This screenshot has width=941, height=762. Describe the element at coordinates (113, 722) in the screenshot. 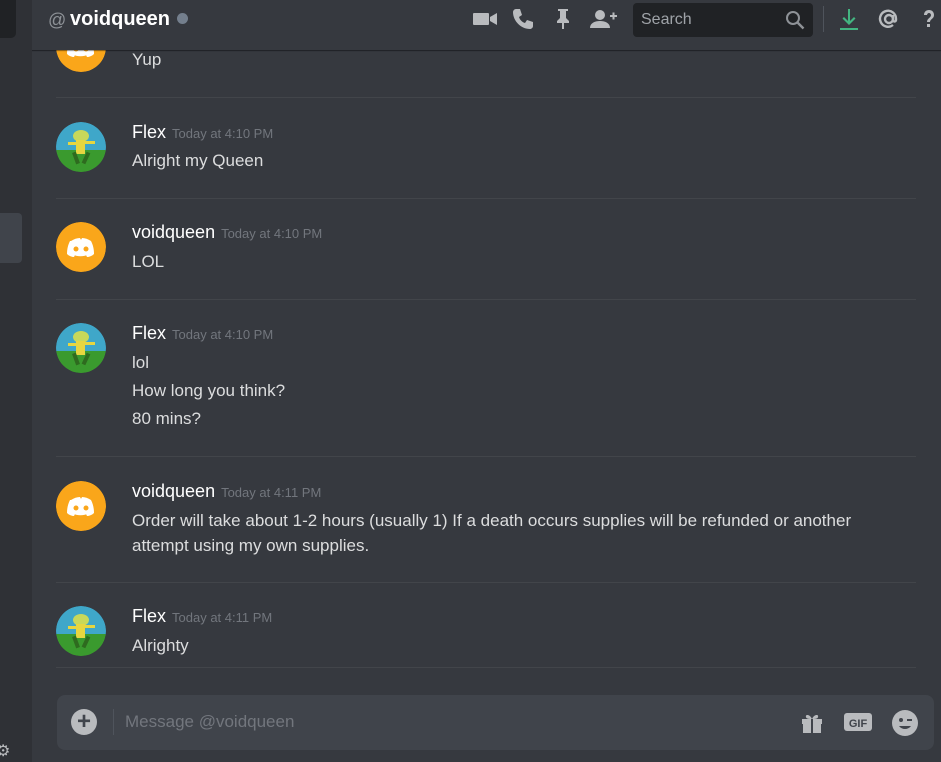

I see `composer-divider` at that location.